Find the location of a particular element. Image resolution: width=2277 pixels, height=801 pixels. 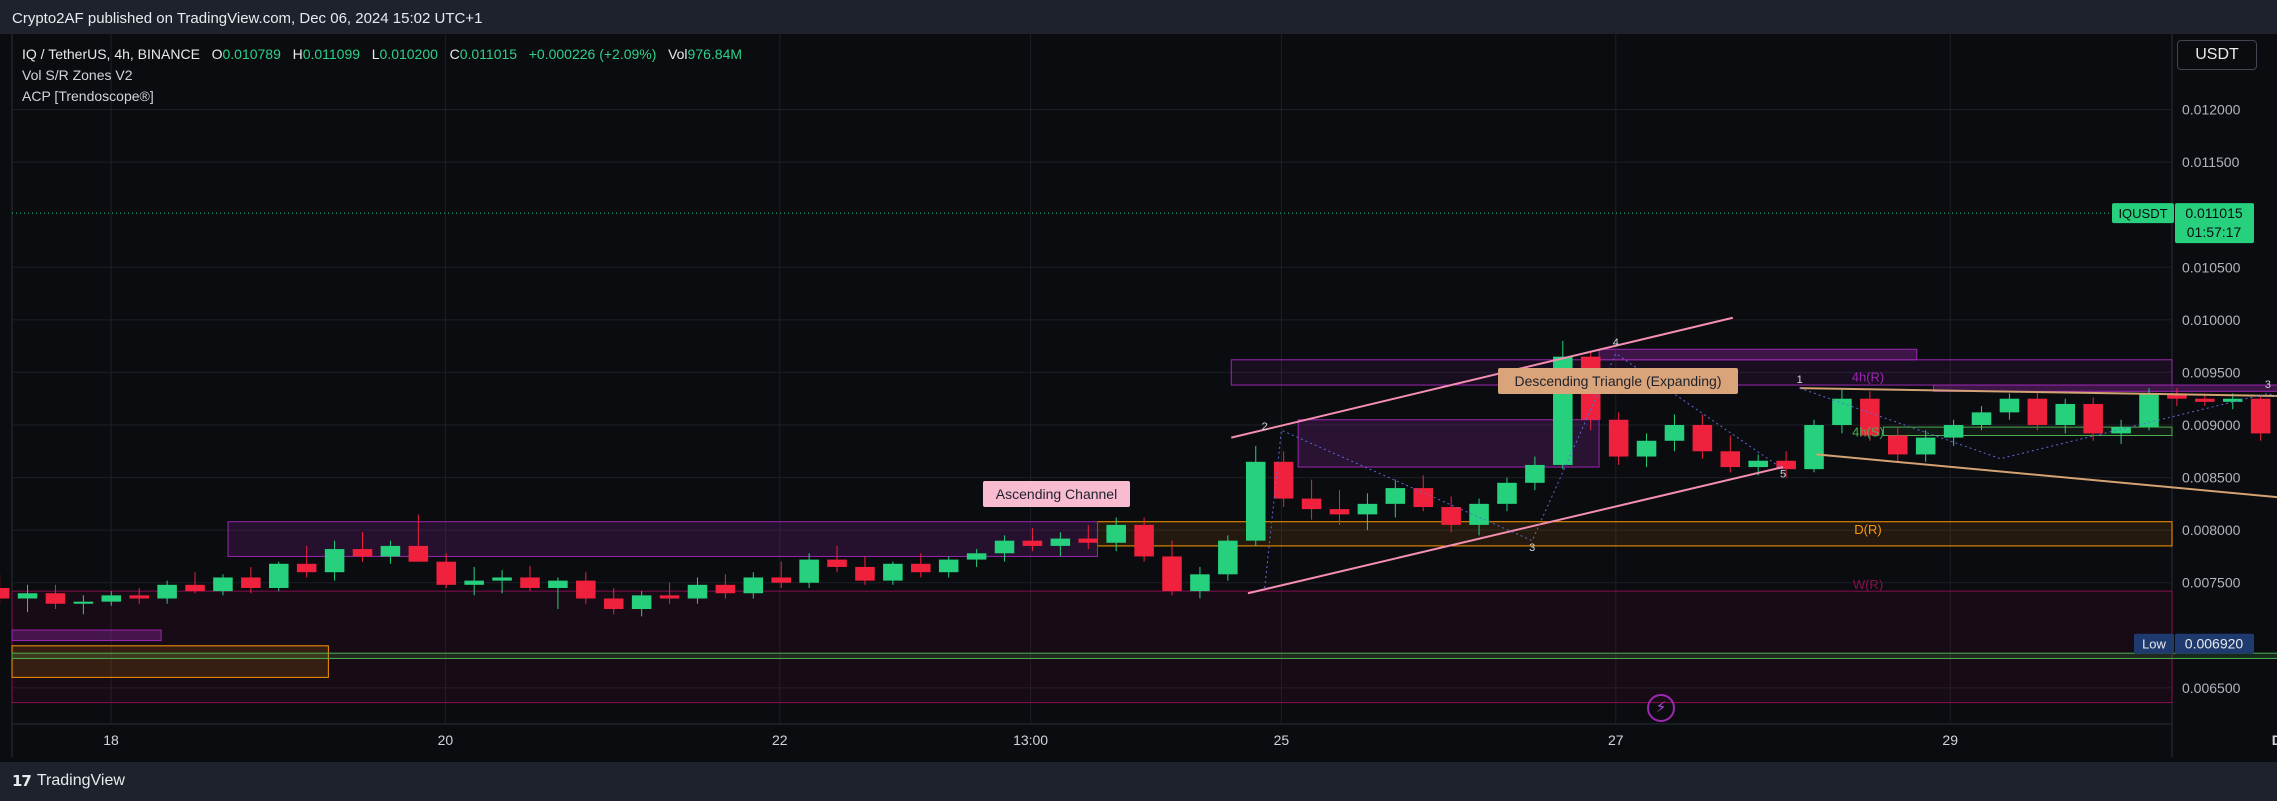

y-tick-label: 0.008500 is located at coordinates (2211, 478).